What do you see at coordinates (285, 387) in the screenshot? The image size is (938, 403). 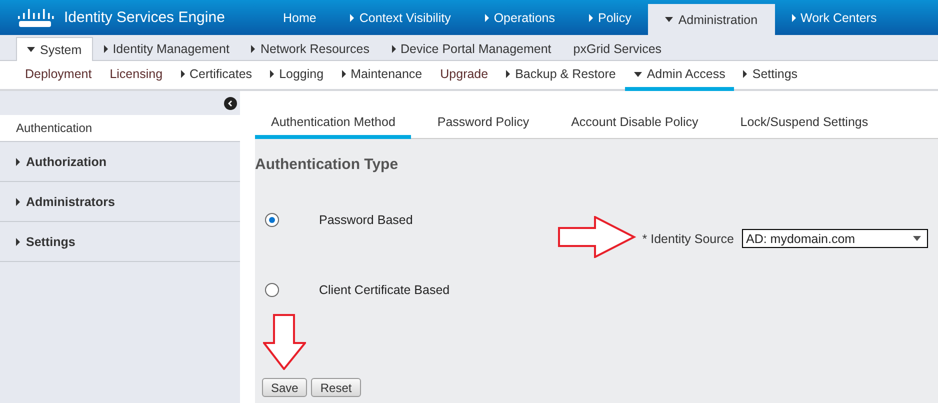 I see `save-button: Save` at bounding box center [285, 387].